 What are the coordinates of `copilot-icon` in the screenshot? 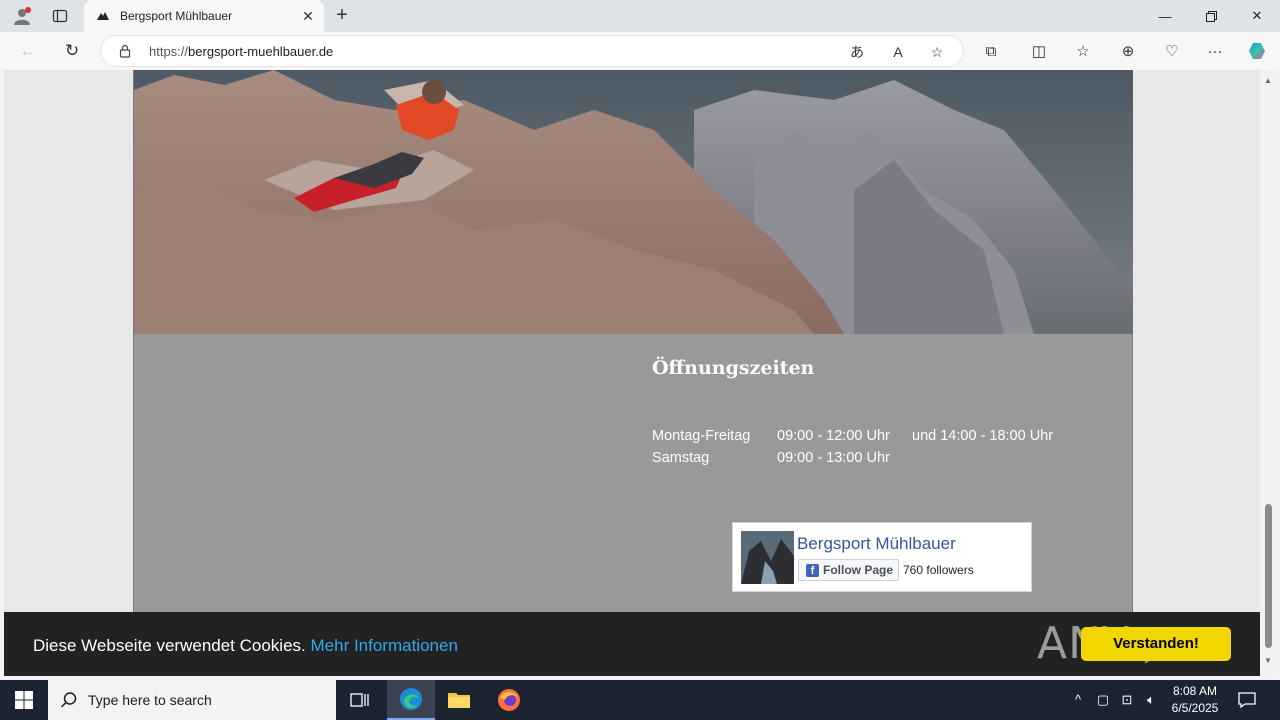 It's located at (1257, 51).